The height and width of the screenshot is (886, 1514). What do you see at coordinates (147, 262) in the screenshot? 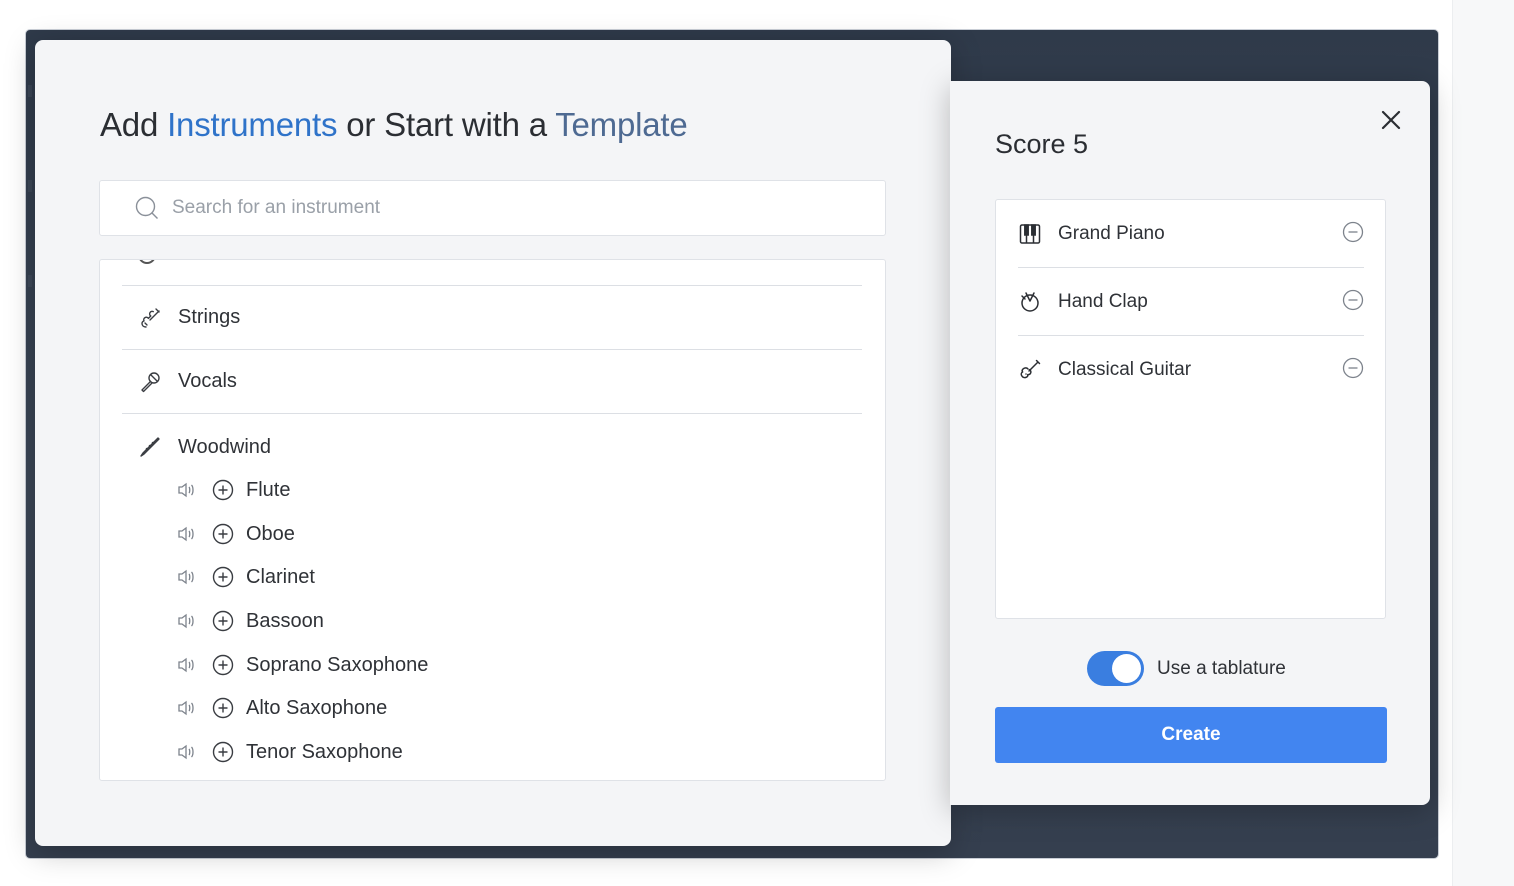
I see `category-icon` at bounding box center [147, 262].